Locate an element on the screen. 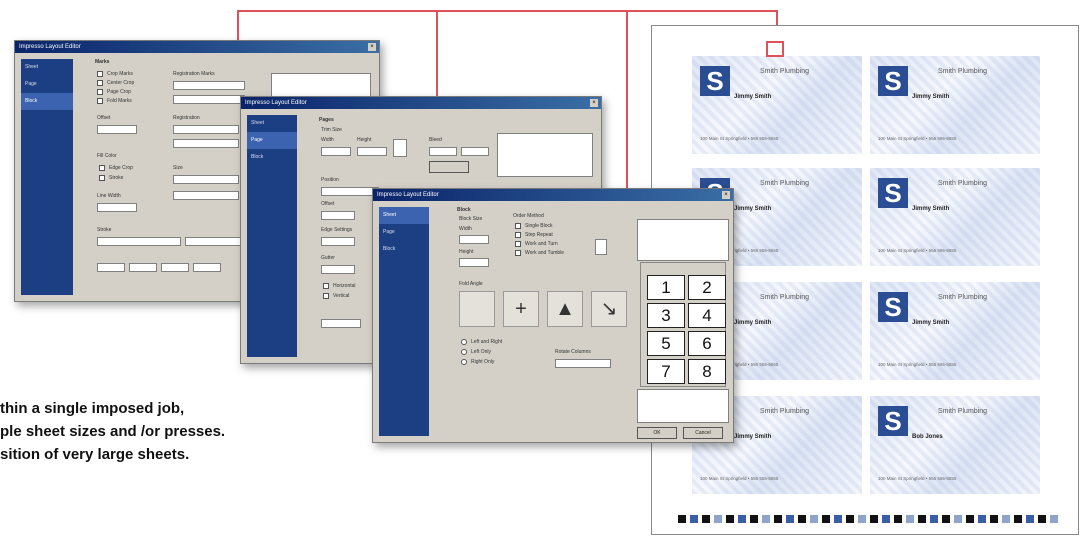  field-label: Line Width is located at coordinates (109, 196).